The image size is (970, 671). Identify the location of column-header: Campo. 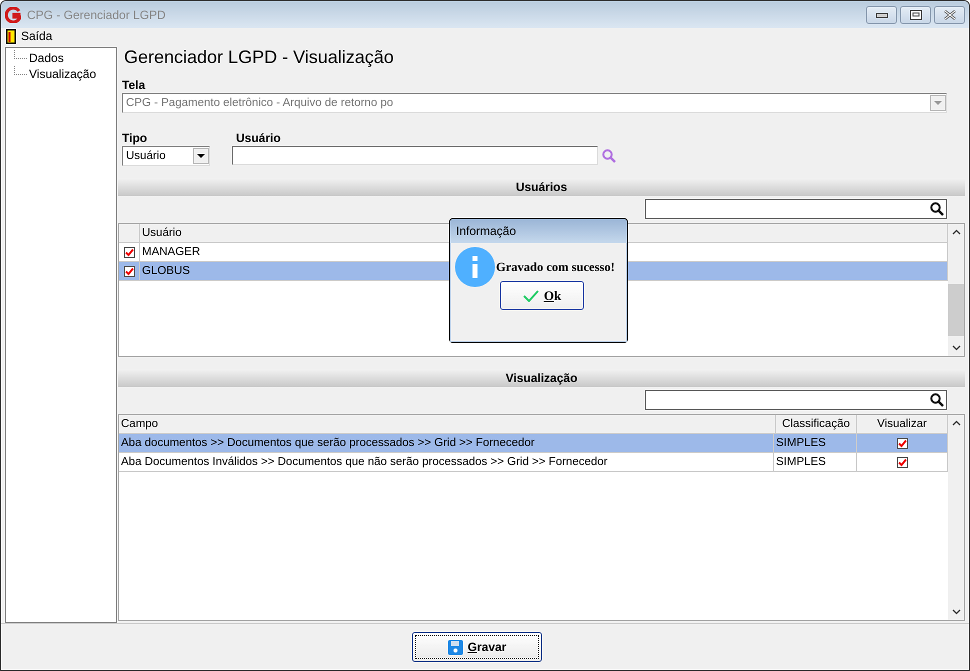
(447, 424).